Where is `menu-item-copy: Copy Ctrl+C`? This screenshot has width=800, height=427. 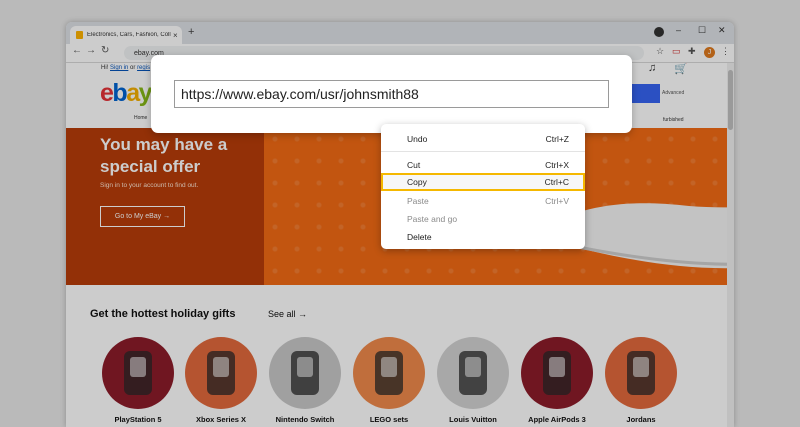 menu-item-copy: Copy Ctrl+C is located at coordinates (483, 182).